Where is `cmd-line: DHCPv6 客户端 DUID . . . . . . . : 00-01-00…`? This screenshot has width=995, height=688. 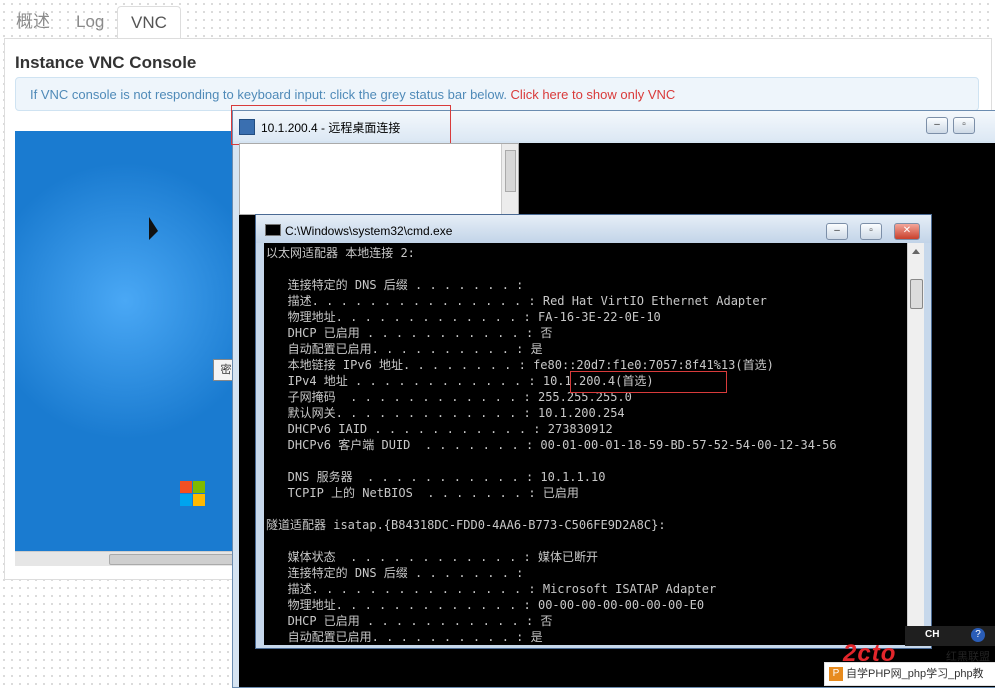
cmd-line: DHCPv6 客户端 DUID . . . . . . . : 00-01-00… is located at coordinates (551, 445).